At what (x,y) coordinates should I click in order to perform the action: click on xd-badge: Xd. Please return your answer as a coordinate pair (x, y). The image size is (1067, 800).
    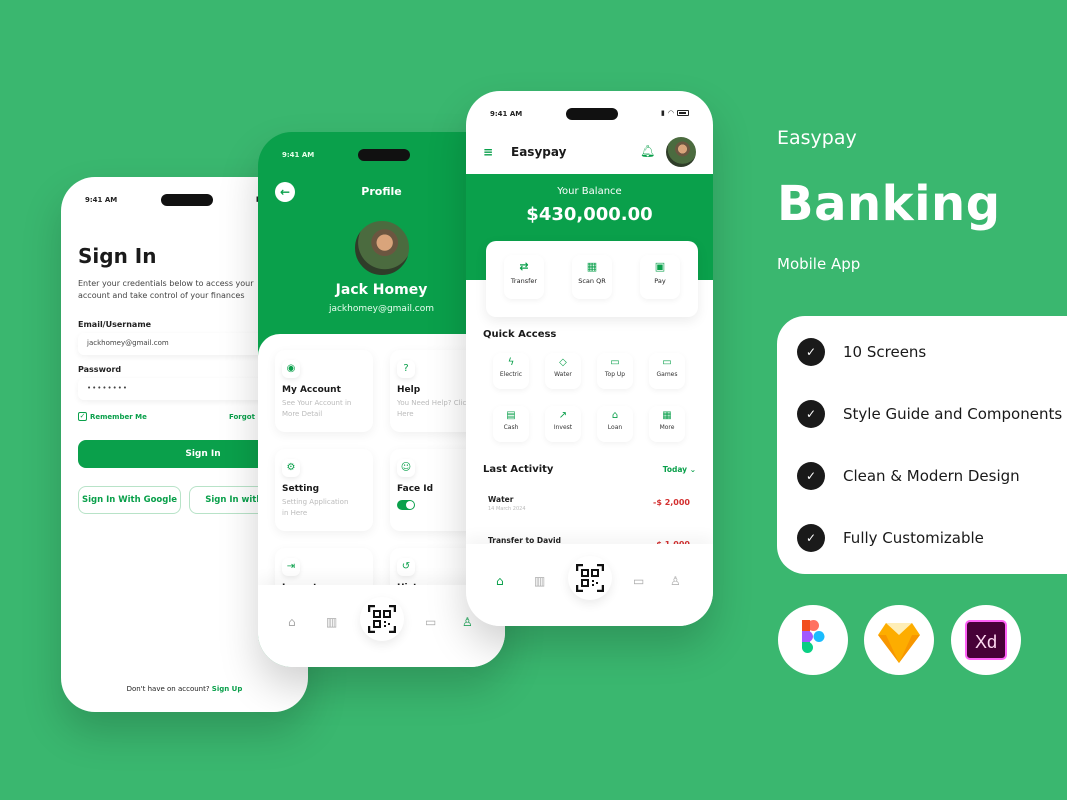
    Looking at the image, I should click on (986, 640).